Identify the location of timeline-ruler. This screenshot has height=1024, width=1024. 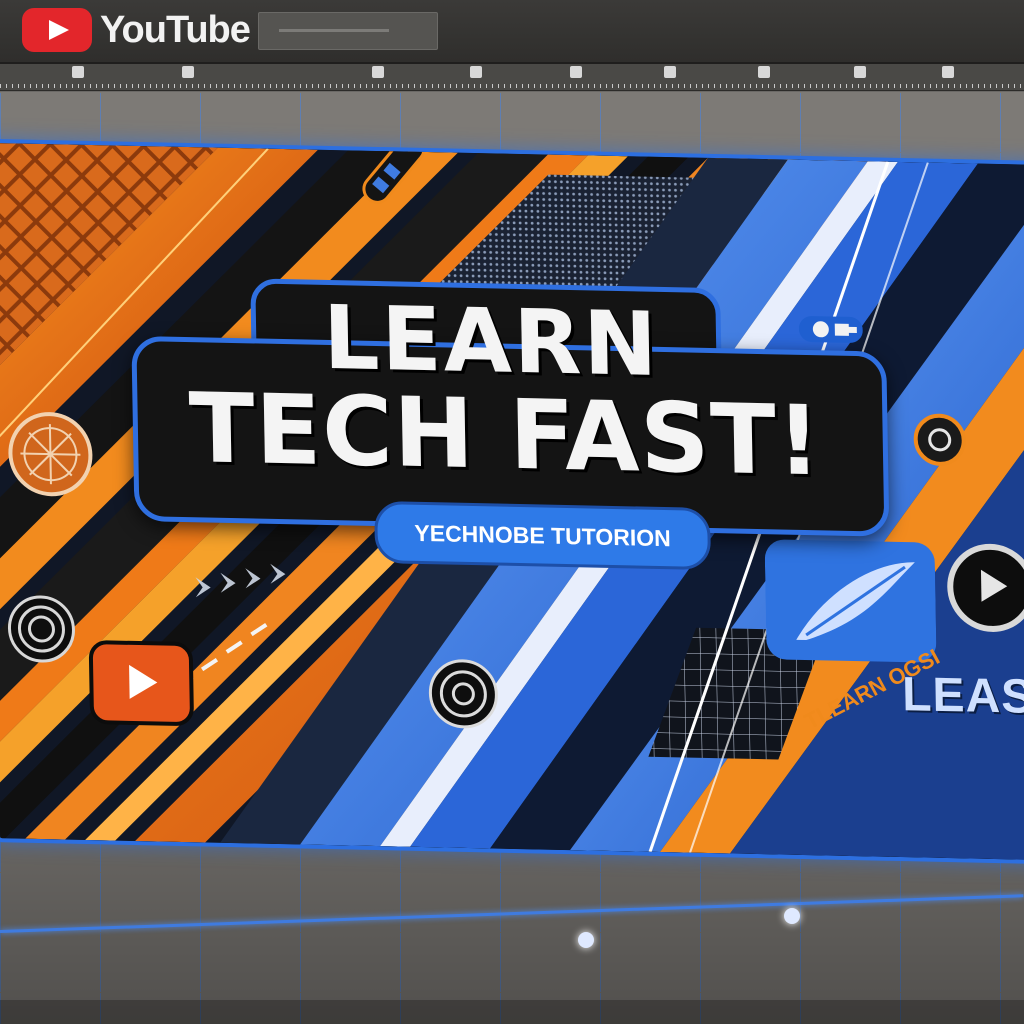
(512, 77).